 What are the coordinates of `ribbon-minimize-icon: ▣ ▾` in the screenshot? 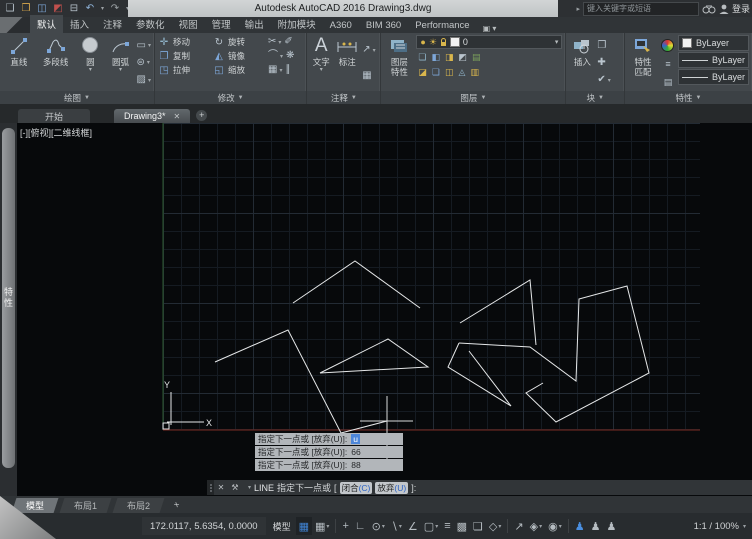 It's located at (490, 28).